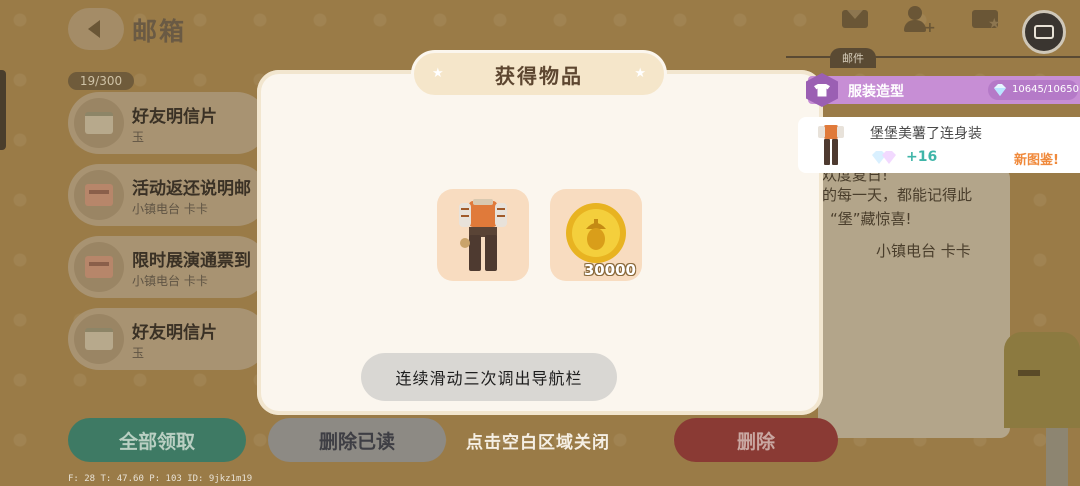 The image size is (1080, 486). I want to click on reward-quantity: 30000, so click(609, 270).